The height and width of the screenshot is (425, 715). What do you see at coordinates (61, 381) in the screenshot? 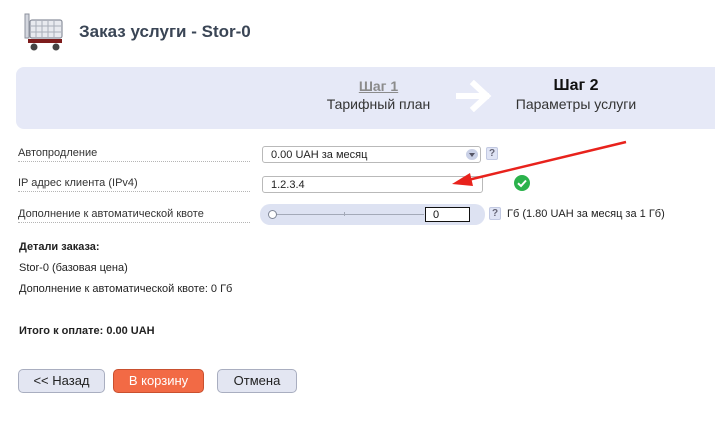
I see `back-button: << Назад` at bounding box center [61, 381].